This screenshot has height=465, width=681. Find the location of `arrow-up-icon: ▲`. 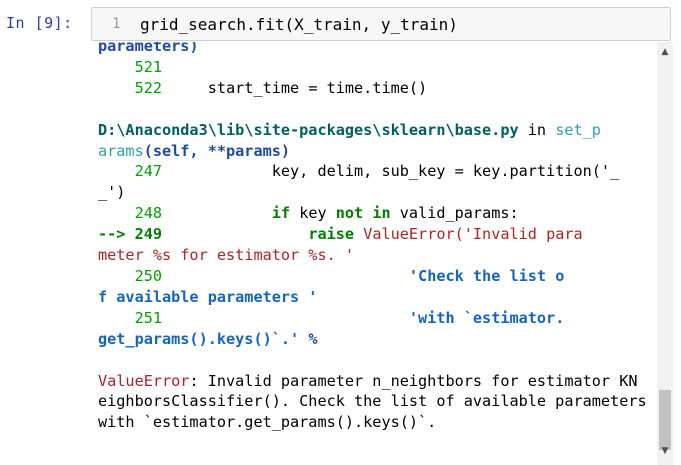

arrow-up-icon: ▲ is located at coordinates (665, 52).